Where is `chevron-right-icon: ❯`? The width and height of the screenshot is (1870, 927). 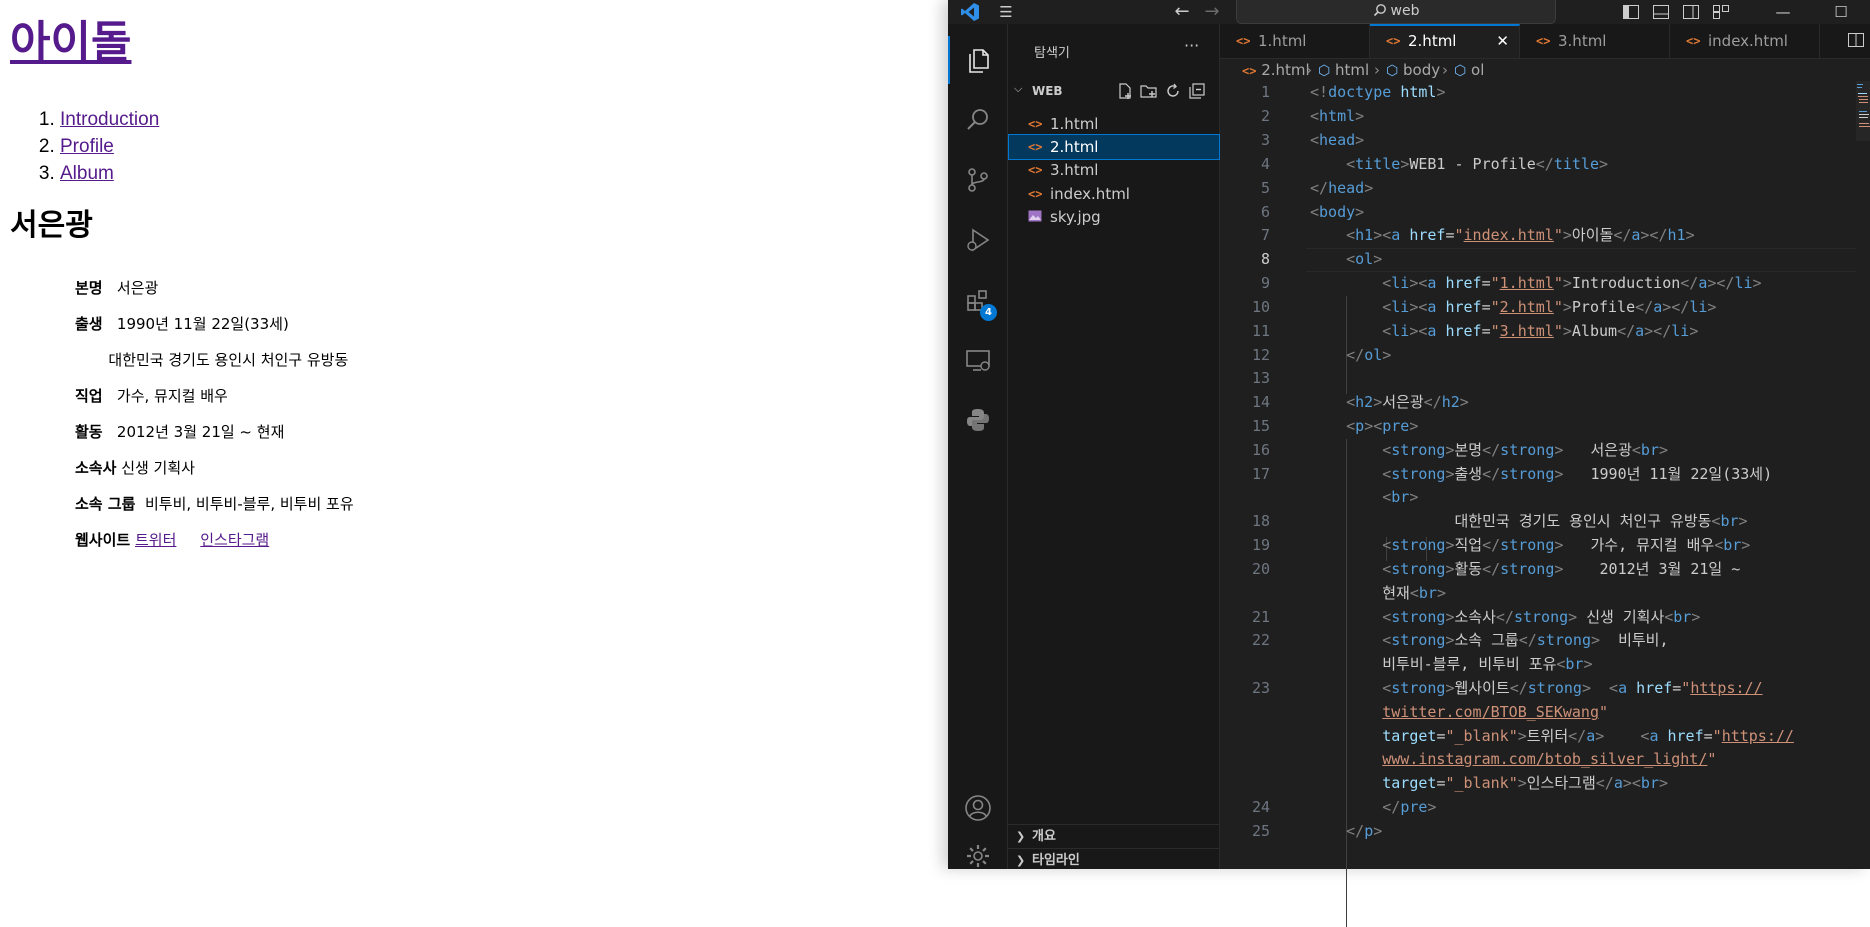
chevron-right-icon: ❯ is located at coordinates (1021, 860).